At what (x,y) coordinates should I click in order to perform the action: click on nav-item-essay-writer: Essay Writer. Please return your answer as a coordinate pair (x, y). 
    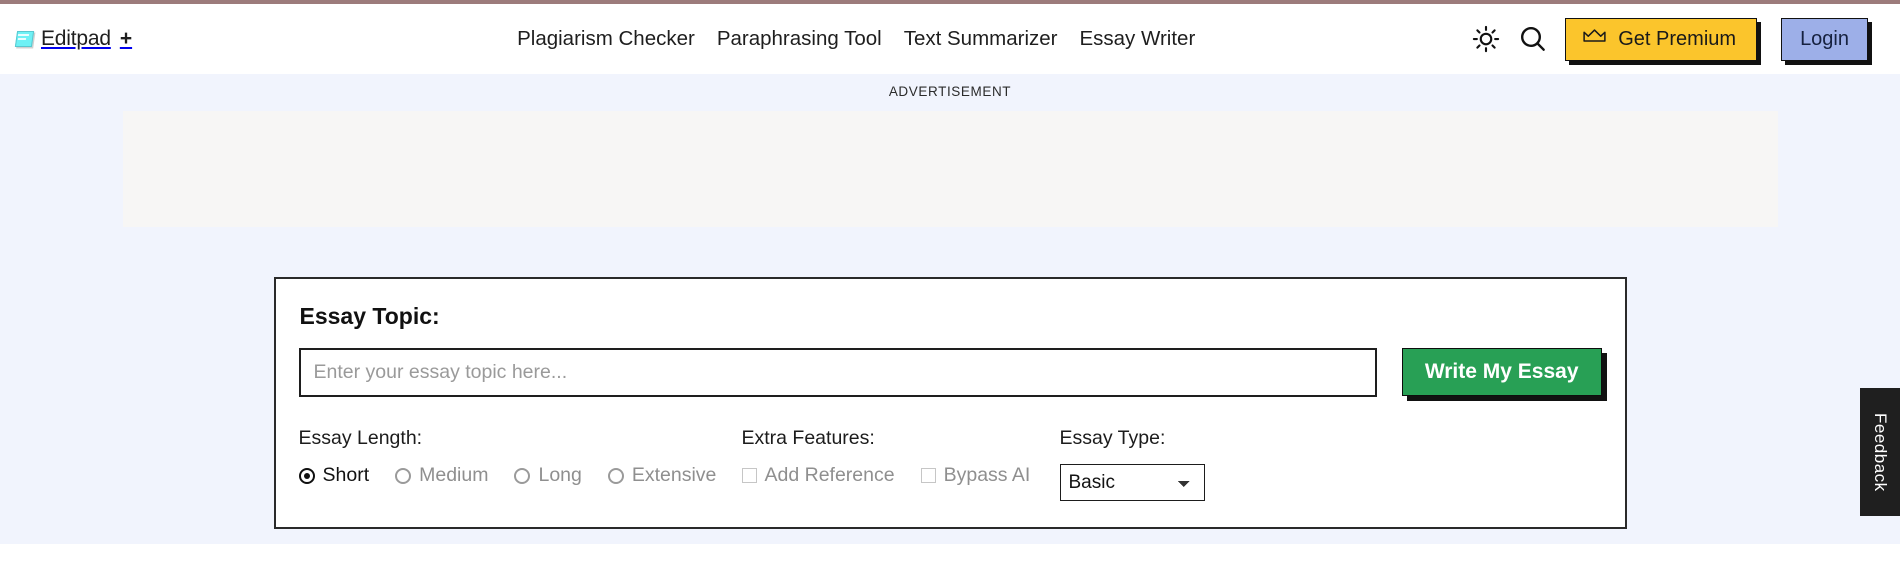
    Looking at the image, I should click on (1137, 39).